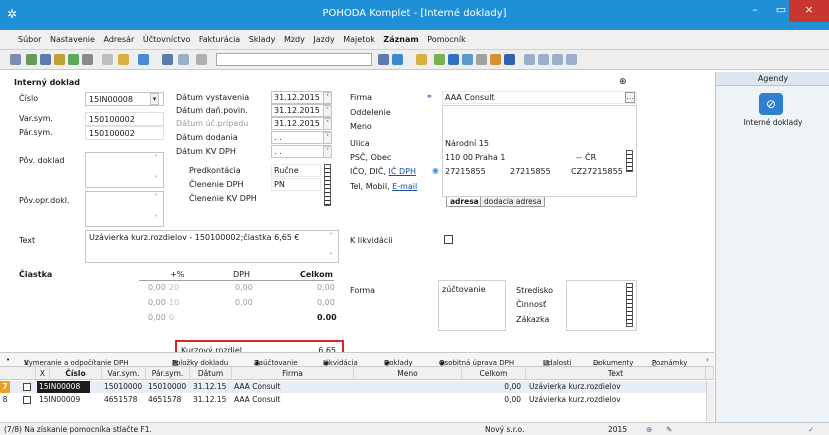 The image size is (829, 435). What do you see at coordinates (439, 59) in the screenshot?
I see `toolbar-link-icon` at bounding box center [439, 59].